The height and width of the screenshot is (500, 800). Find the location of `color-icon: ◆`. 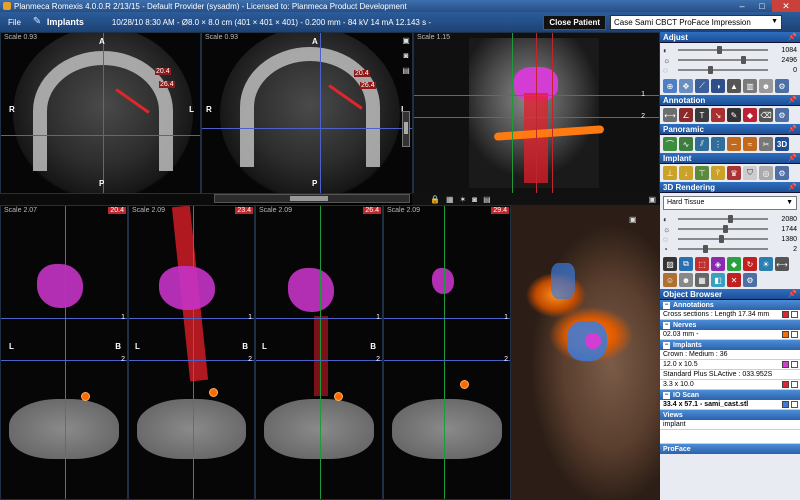

color-icon: ◆ is located at coordinates (734, 264).